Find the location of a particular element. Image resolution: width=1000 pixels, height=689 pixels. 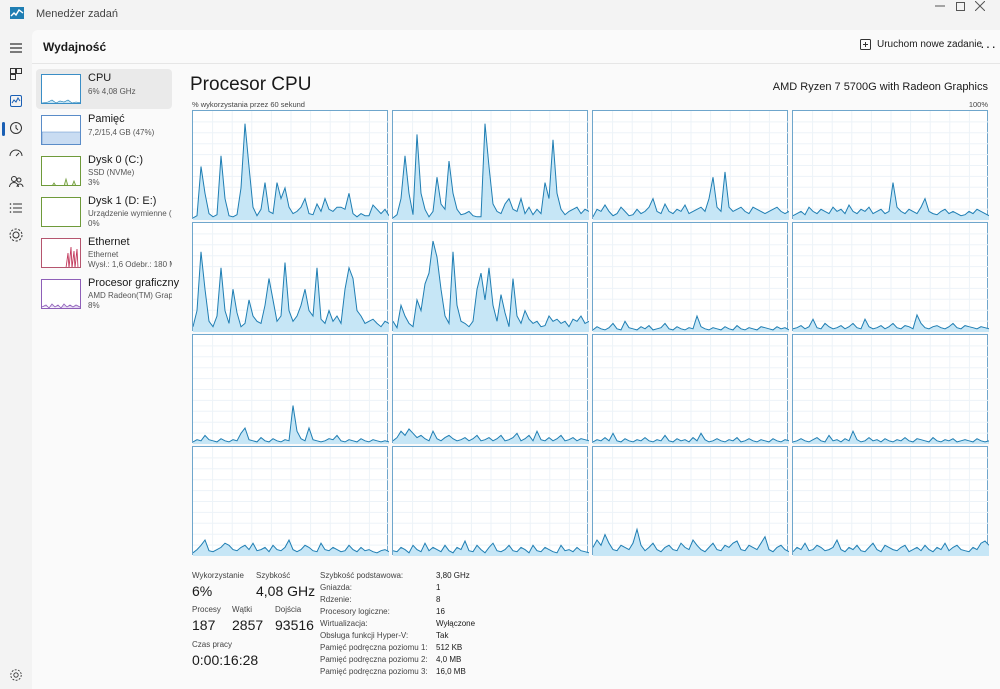

cpu-panel-title: Procesor CPU is located at coordinates (251, 84).